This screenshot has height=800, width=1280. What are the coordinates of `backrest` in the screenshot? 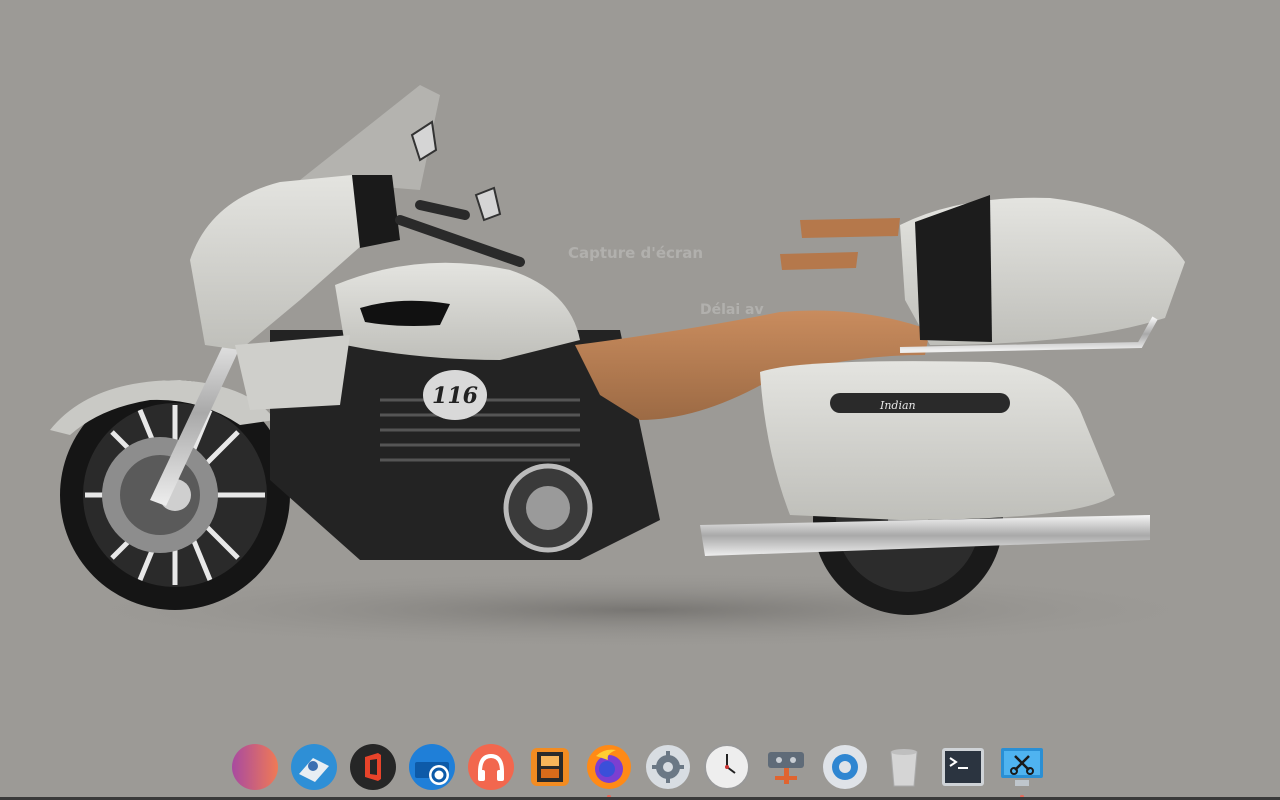 It's located at (850, 228).